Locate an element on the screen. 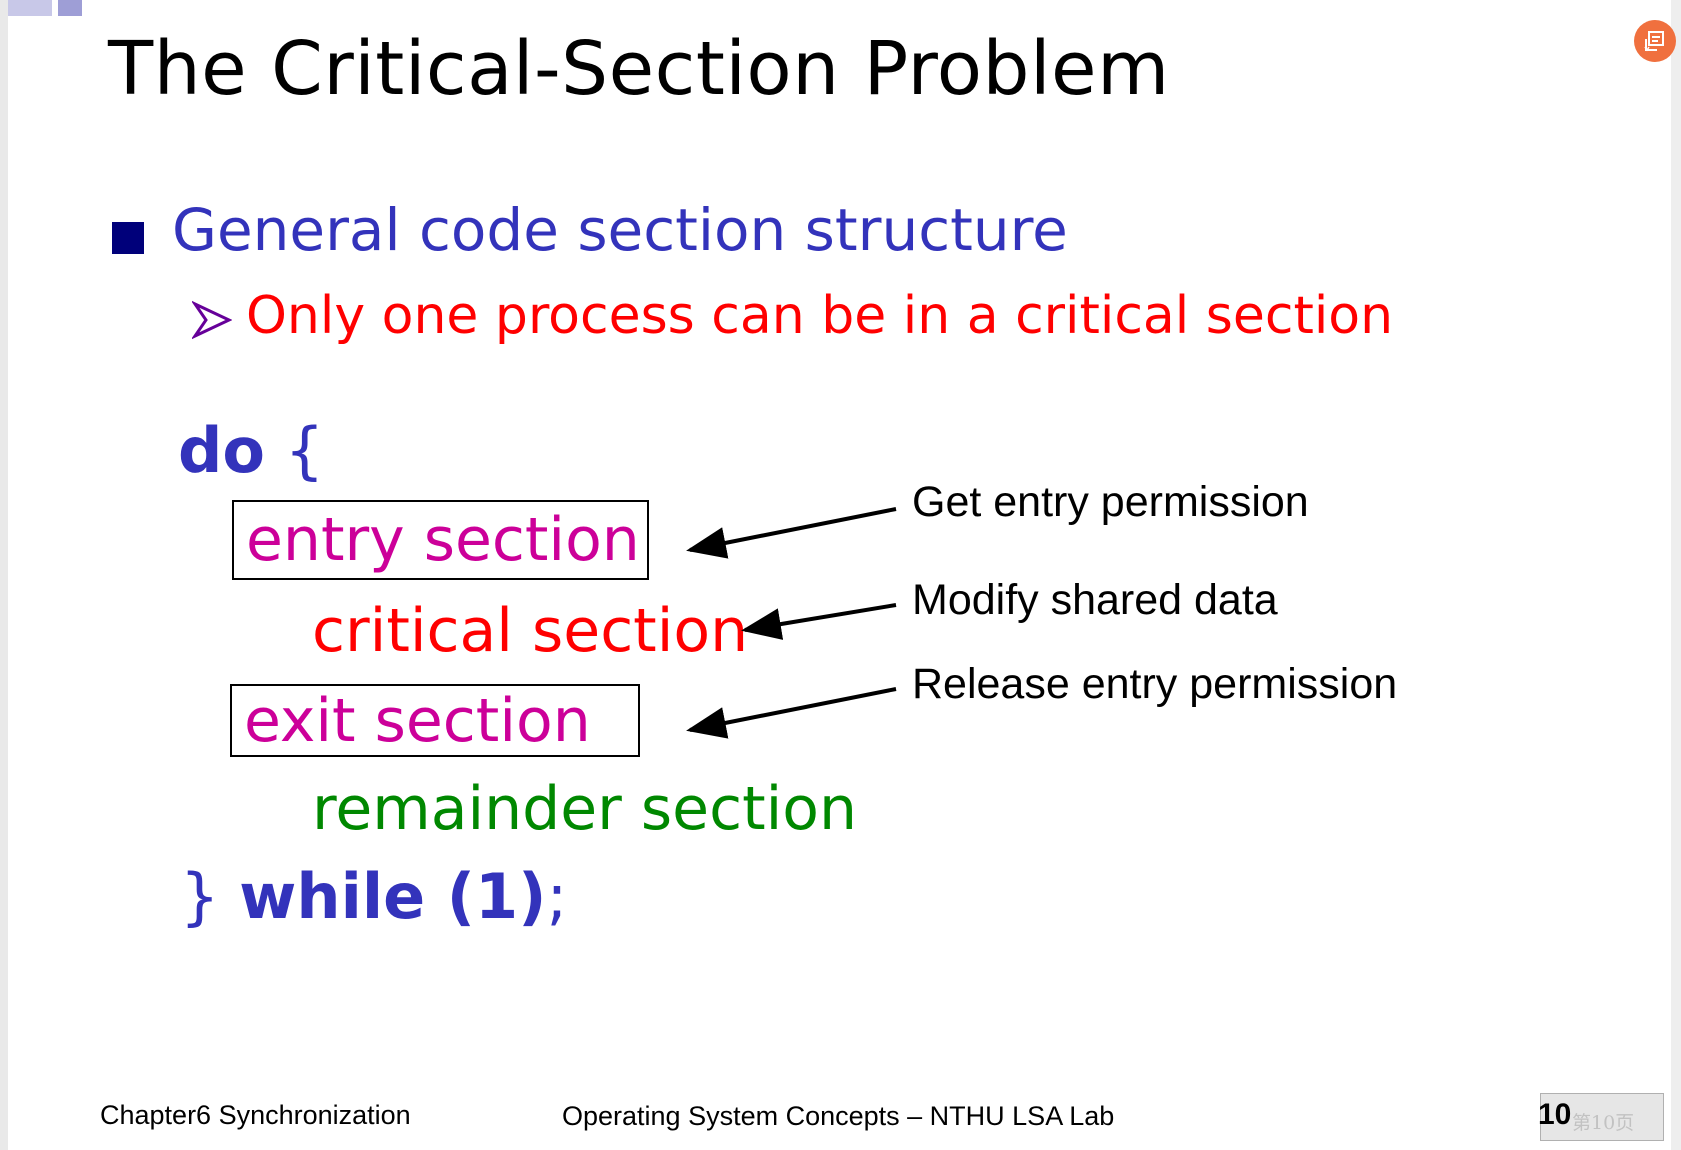  exit-arrow is located at coordinates (791, 713).